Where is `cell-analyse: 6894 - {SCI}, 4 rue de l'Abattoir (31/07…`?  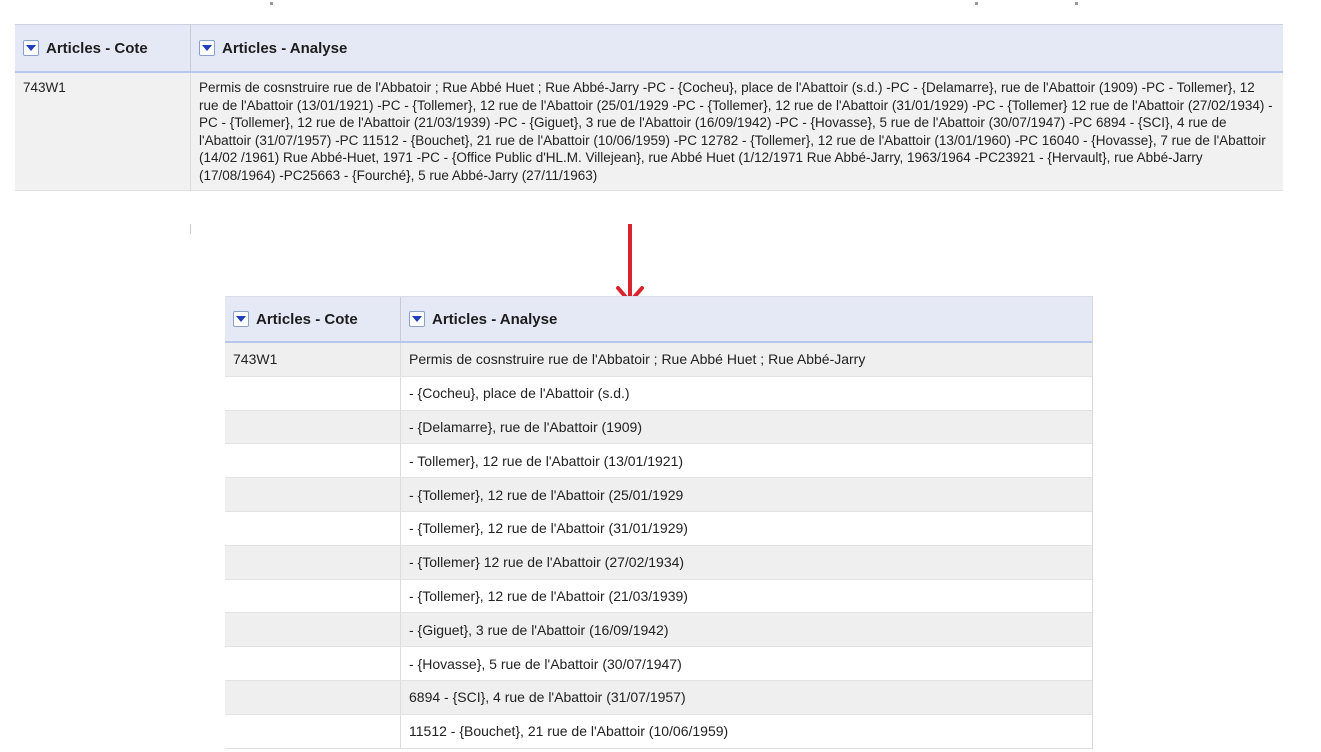 cell-analyse: 6894 - {SCI}, 4 rue de l'Abattoir (31/07… is located at coordinates (746, 697).